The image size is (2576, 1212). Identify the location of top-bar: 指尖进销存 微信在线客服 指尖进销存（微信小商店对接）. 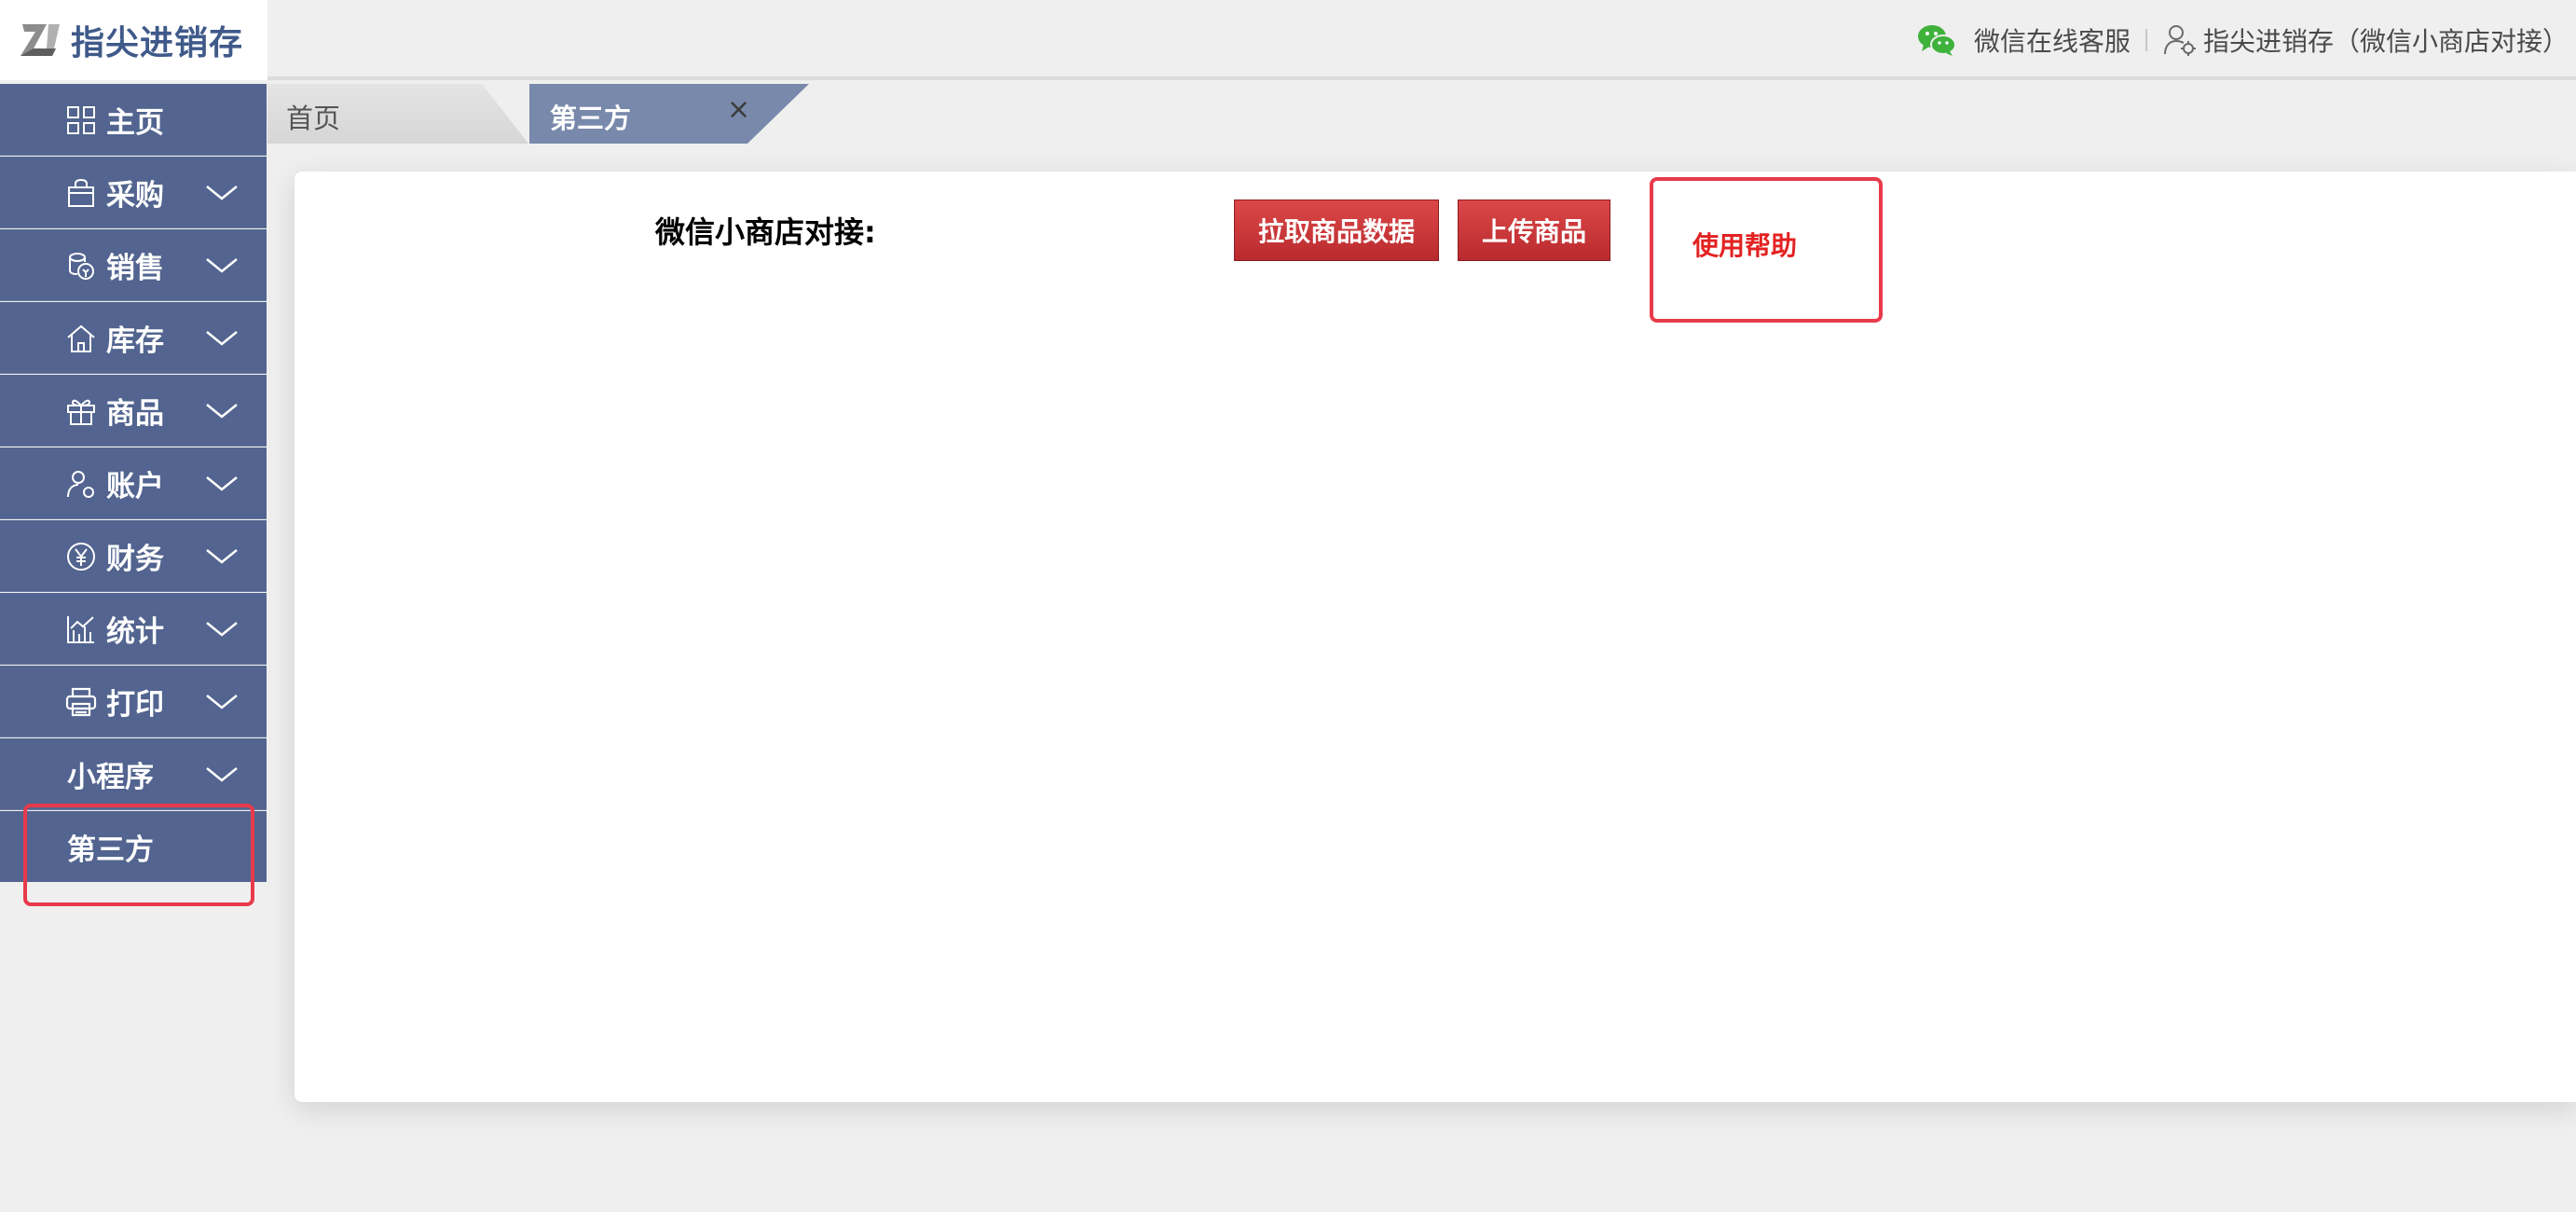
(1288, 40).